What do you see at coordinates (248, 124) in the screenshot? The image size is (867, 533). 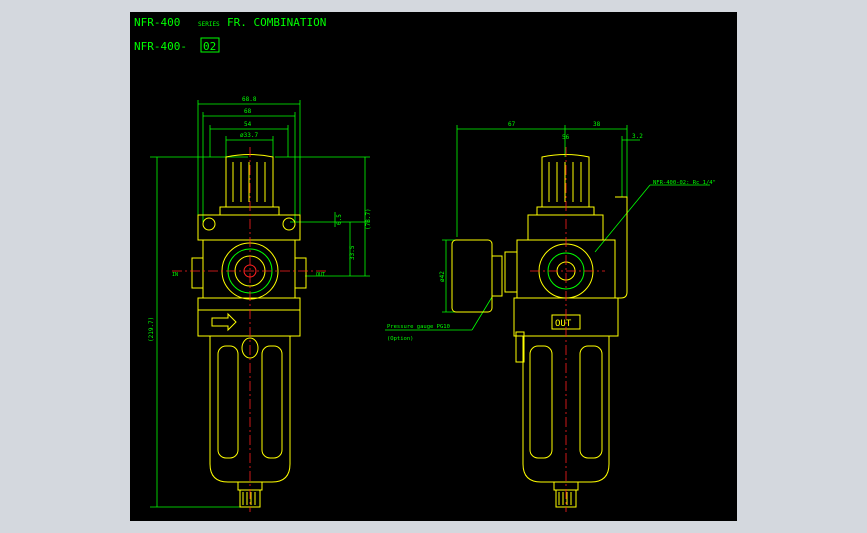 I see `dim-top-3: 54` at bounding box center [248, 124].